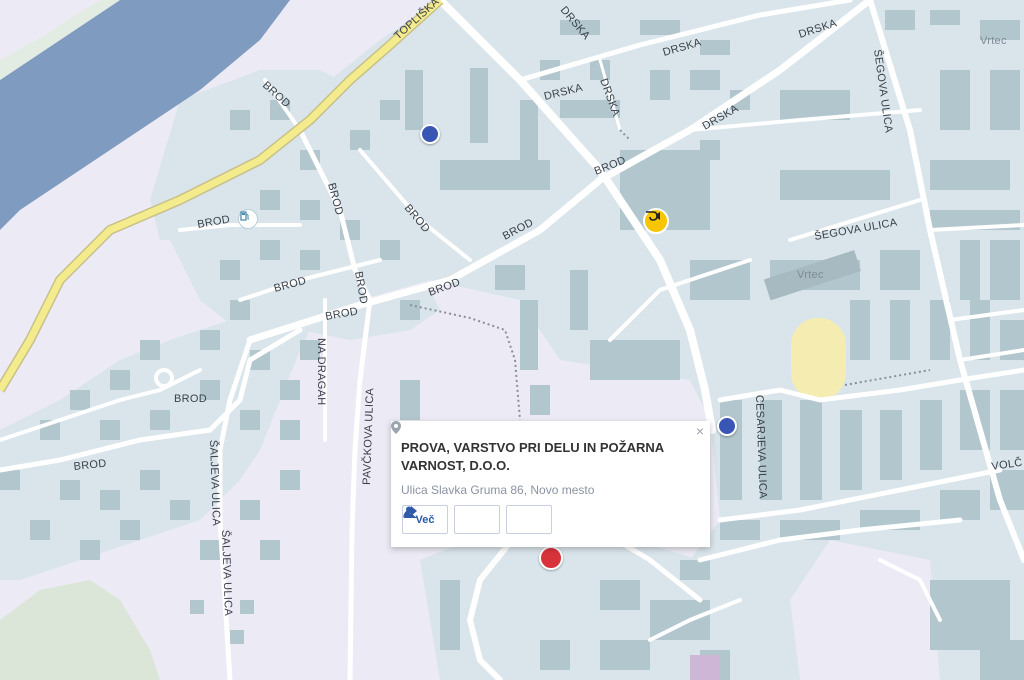 This screenshot has height=680, width=1024. I want to click on more-button-label: Več, so click(425, 519).